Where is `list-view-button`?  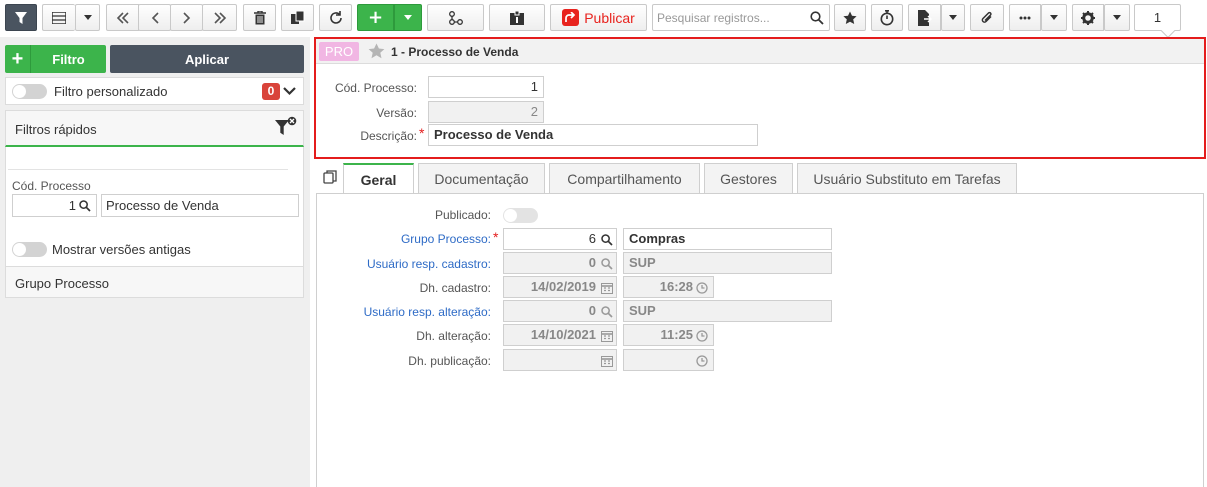
list-view-button is located at coordinates (58, 17).